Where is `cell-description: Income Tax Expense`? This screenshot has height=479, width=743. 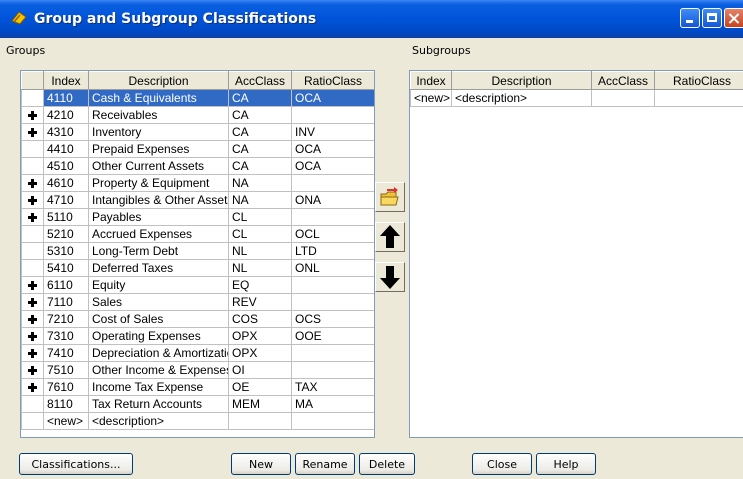 cell-description: Income Tax Expense is located at coordinates (158, 387).